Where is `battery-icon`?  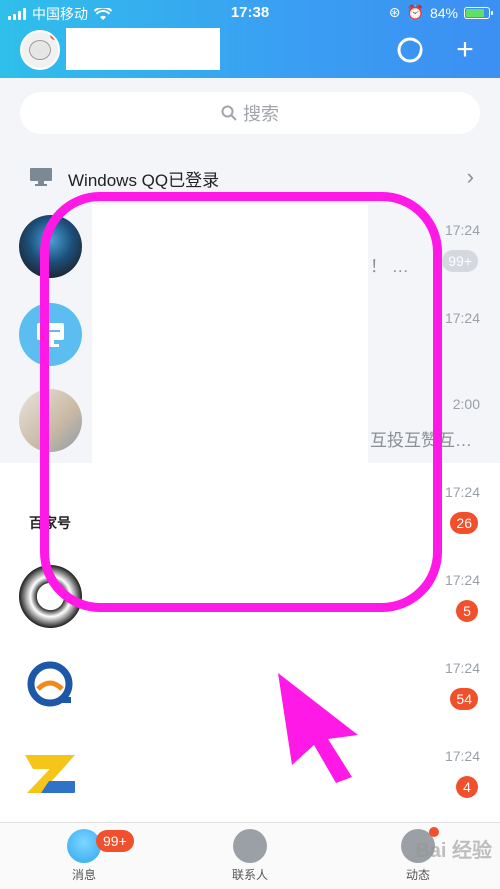
battery-icon is located at coordinates (478, 12).